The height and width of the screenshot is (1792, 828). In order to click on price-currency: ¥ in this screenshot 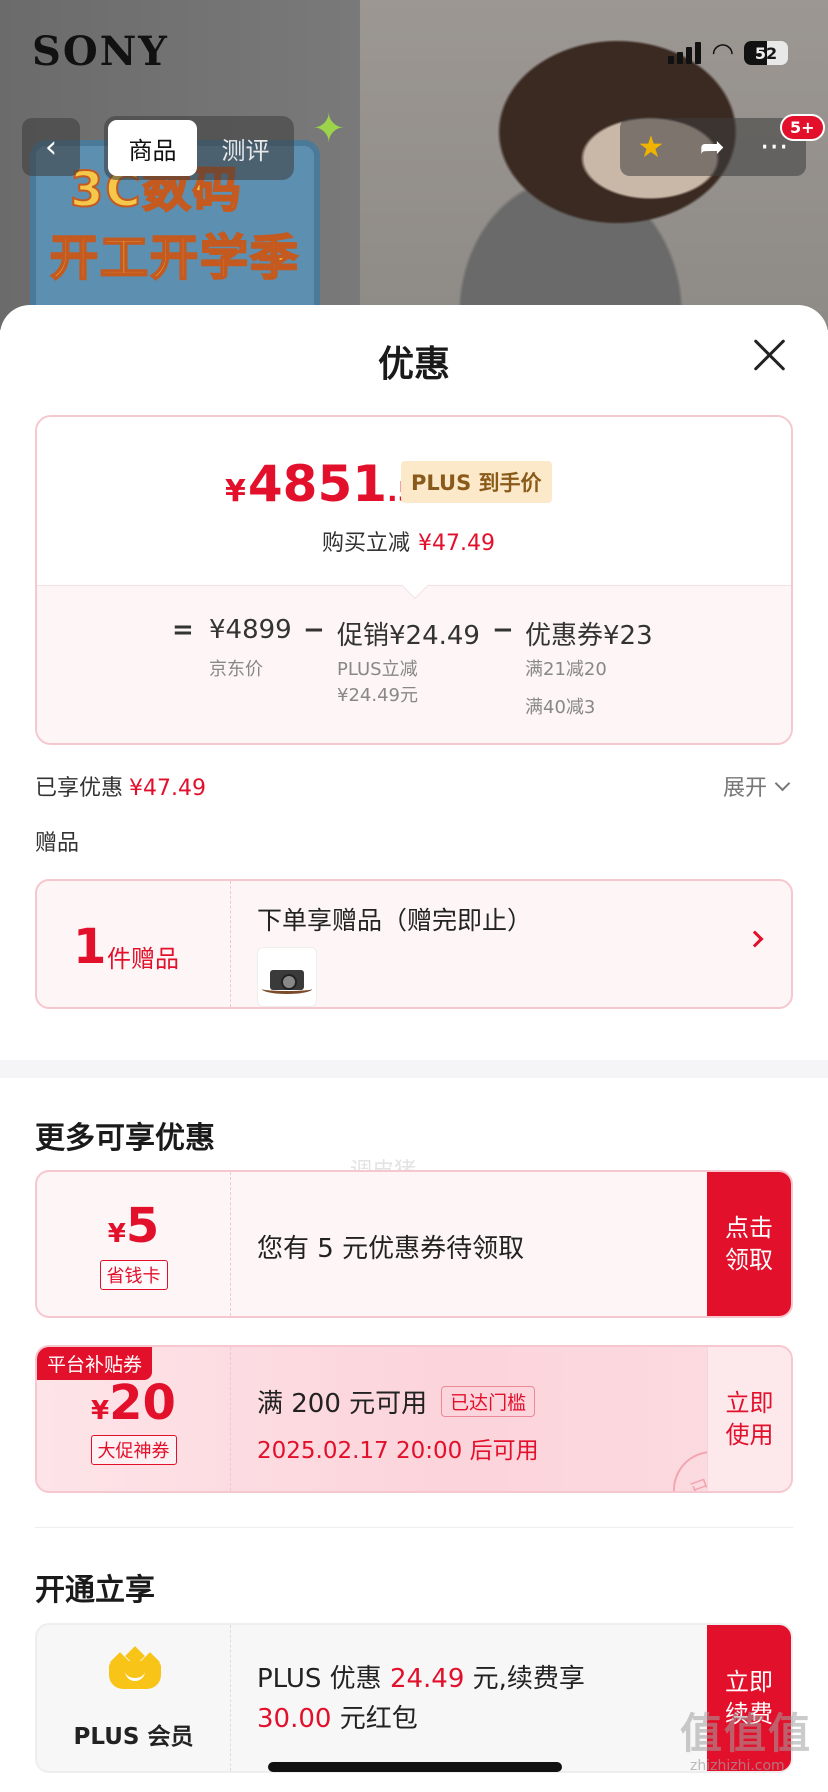, I will do `click(235, 491)`.